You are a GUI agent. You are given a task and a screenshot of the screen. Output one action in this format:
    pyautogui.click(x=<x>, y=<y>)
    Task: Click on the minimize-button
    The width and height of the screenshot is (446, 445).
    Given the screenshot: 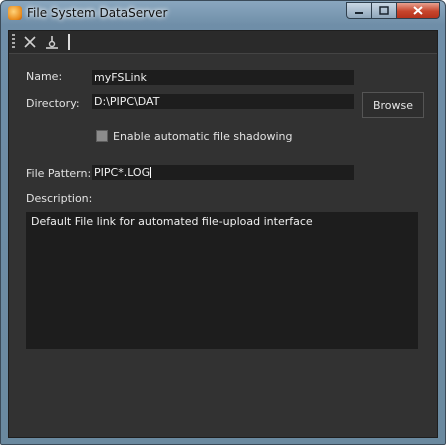 What is the action you would take?
    pyautogui.click(x=359, y=10)
    